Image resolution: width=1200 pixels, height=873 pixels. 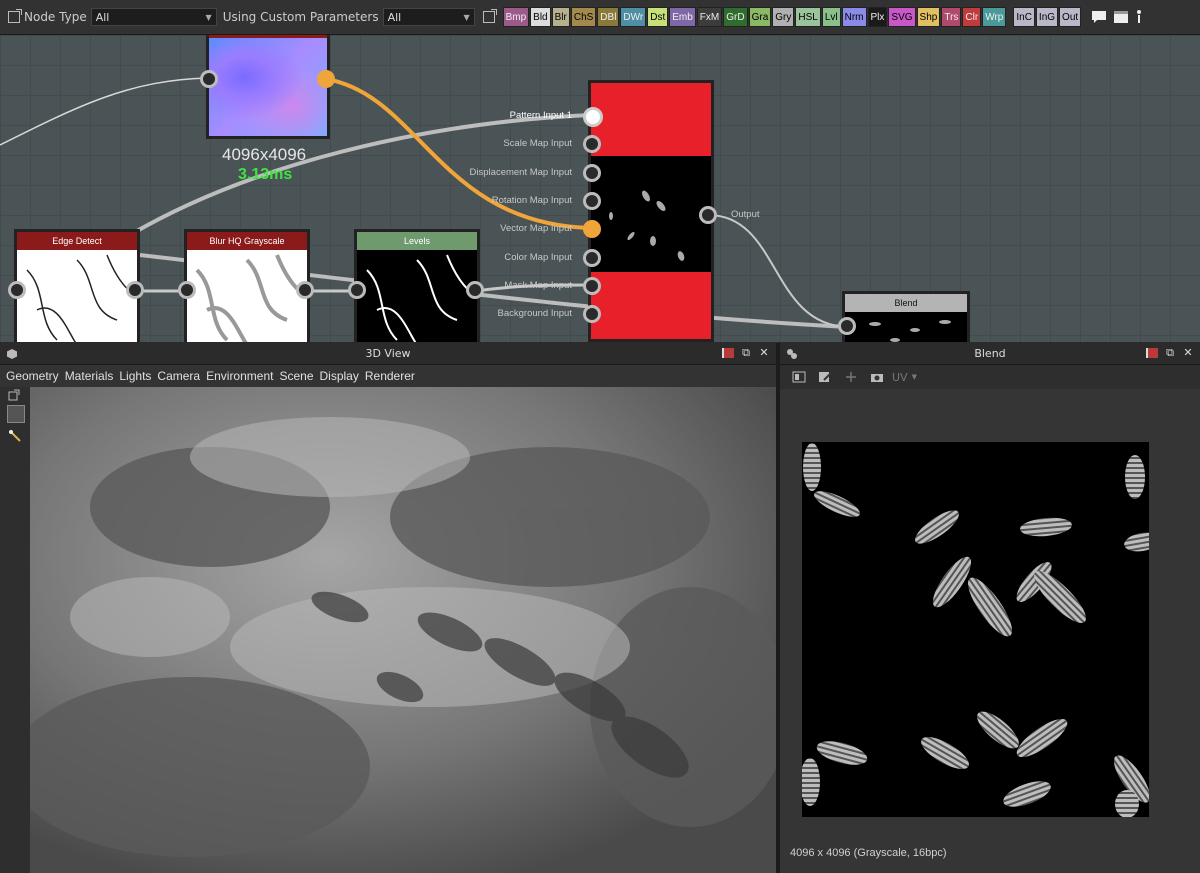 I want to click on frame-icon, so click(x=1121, y=17).